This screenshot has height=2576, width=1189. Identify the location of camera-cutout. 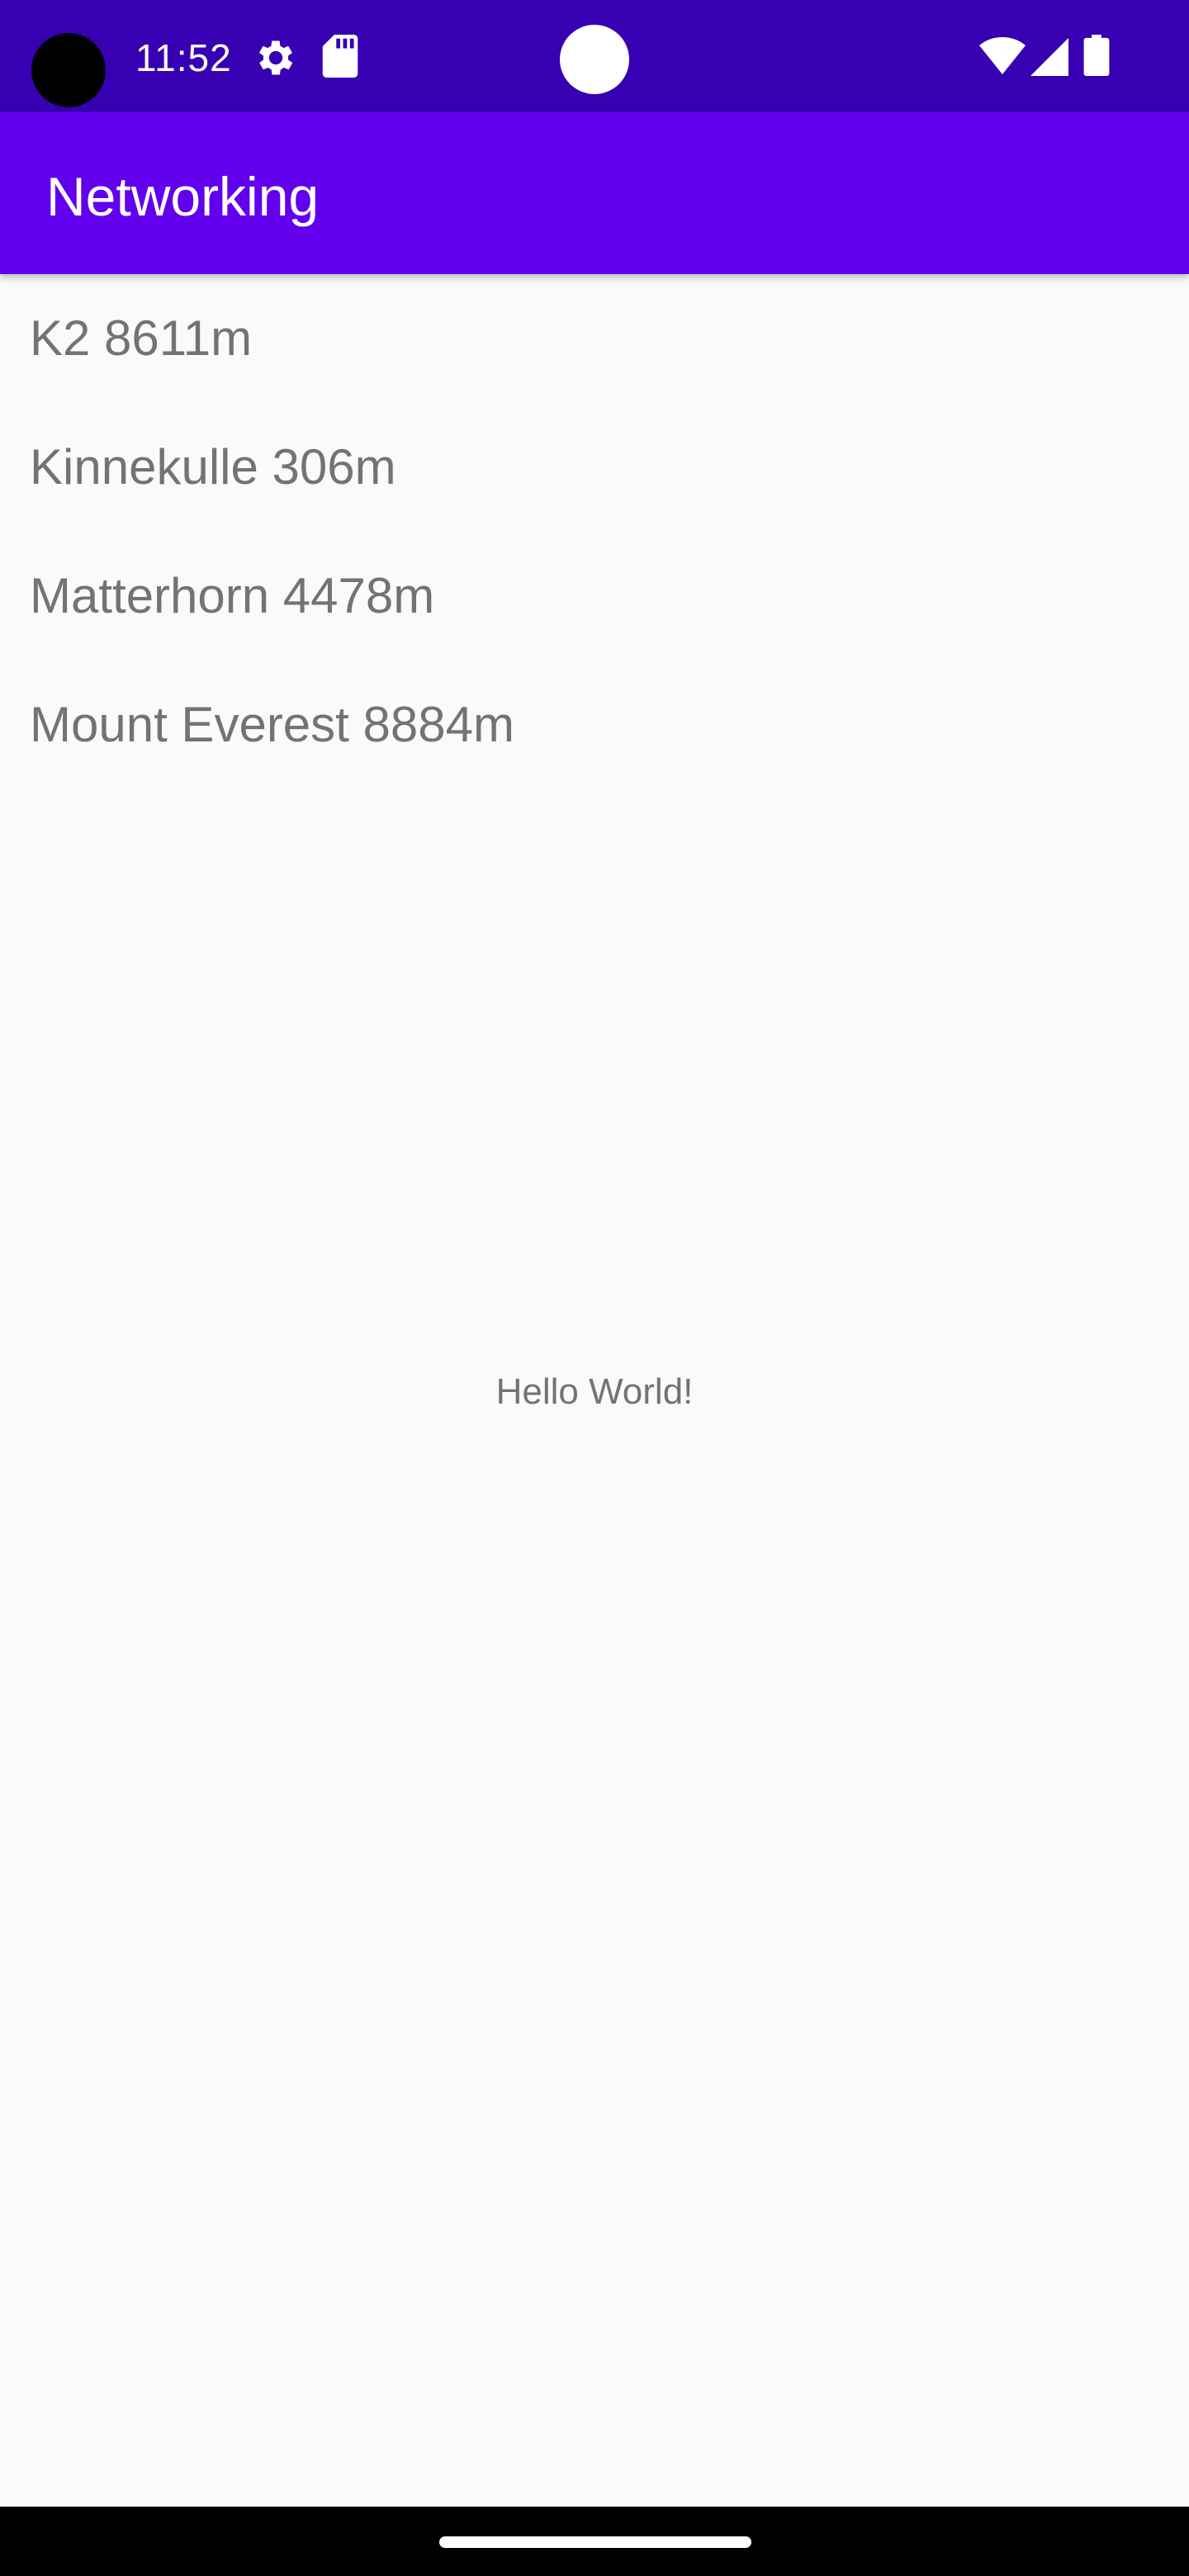
(68, 70).